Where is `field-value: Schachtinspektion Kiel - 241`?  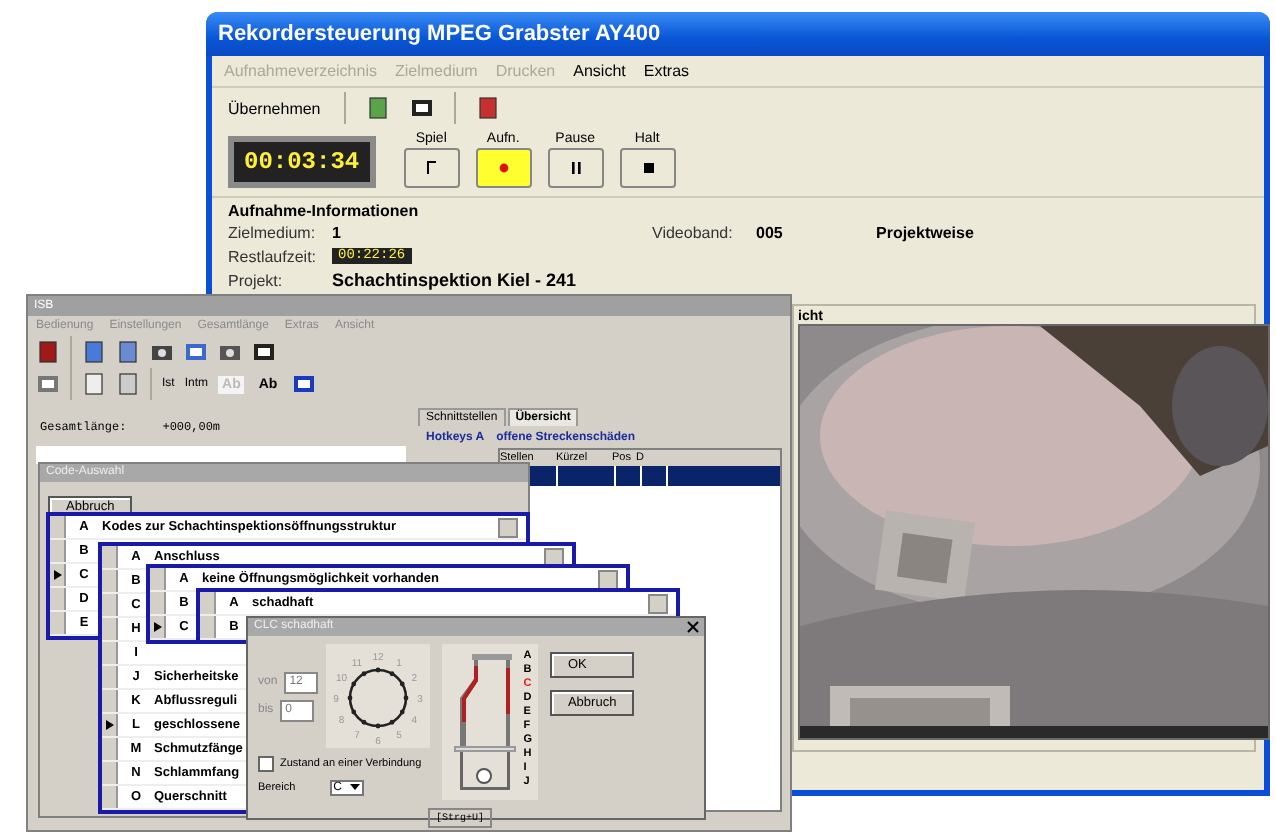 field-value: Schachtinspektion Kiel - 241 is located at coordinates (454, 280).